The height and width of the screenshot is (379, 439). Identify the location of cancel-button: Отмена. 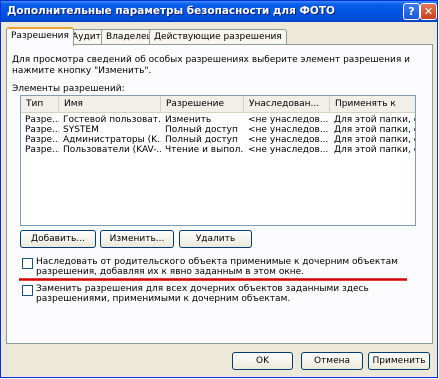
(332, 361).